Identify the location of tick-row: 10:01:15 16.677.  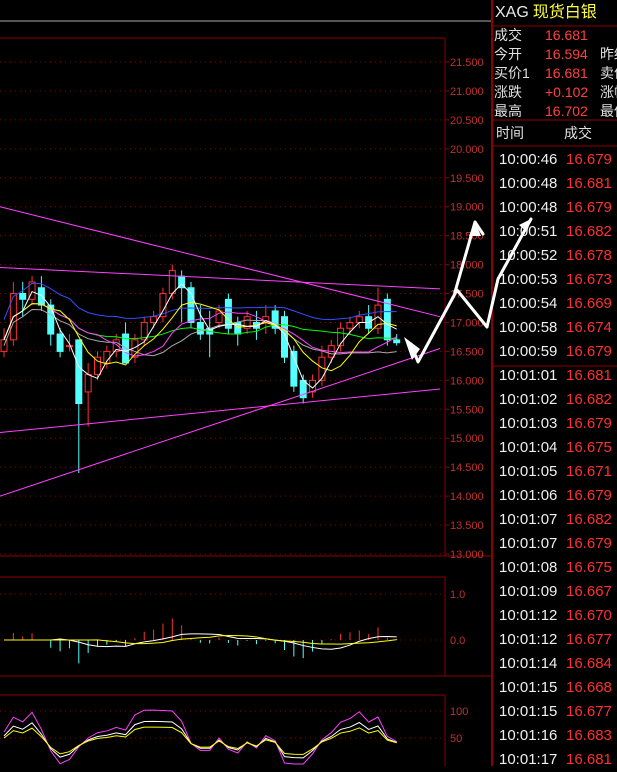
(554, 712).